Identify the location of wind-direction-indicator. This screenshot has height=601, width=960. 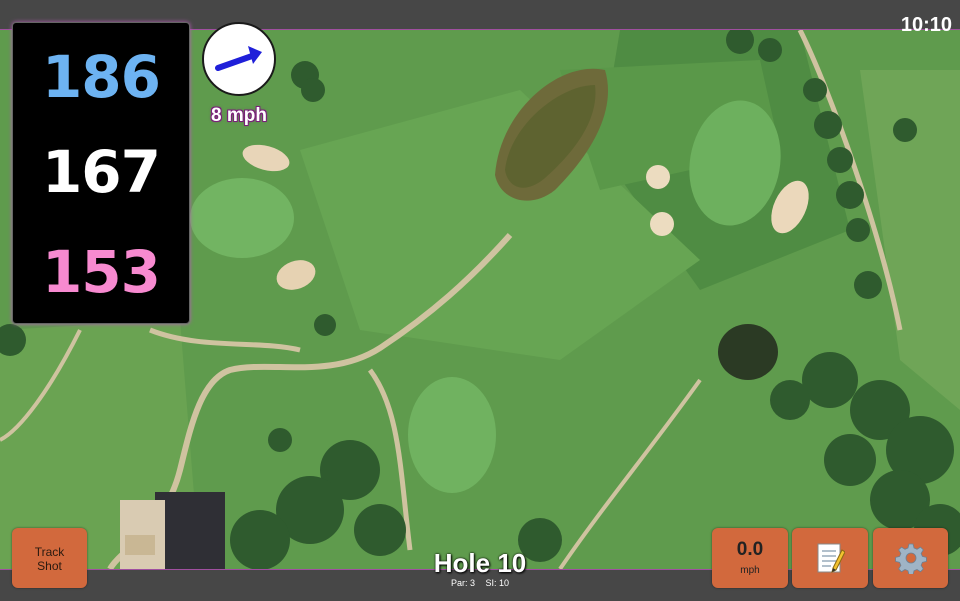
(239, 59).